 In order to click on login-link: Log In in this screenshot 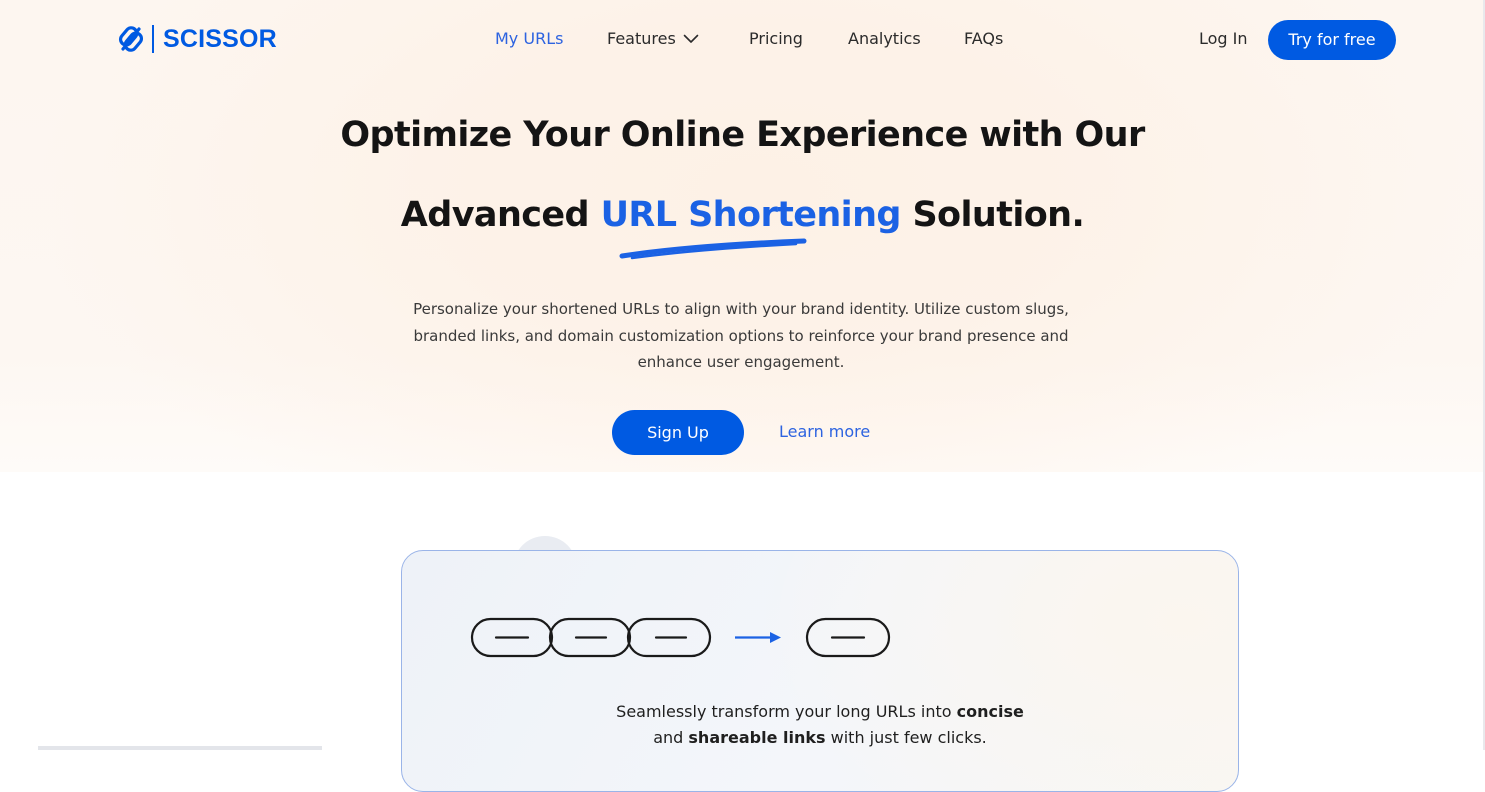, I will do `click(1223, 39)`.